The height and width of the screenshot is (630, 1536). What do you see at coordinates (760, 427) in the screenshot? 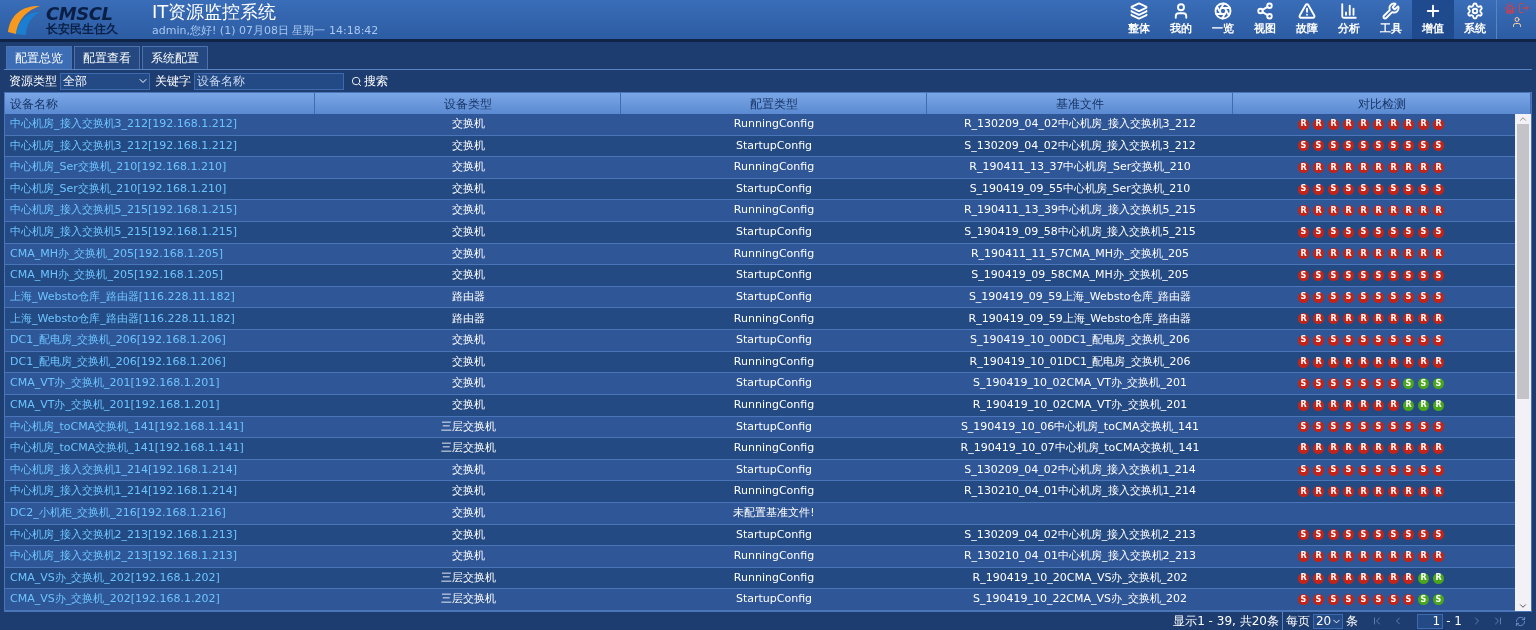
I see `table-row: 中心机房_toCMA交换机_141[192.168.1.141] 三层交换机 StartupConfig S_190419_10_06中心机房_toCMA交换机_141 S S S S S S S S S S` at bounding box center [760, 427].